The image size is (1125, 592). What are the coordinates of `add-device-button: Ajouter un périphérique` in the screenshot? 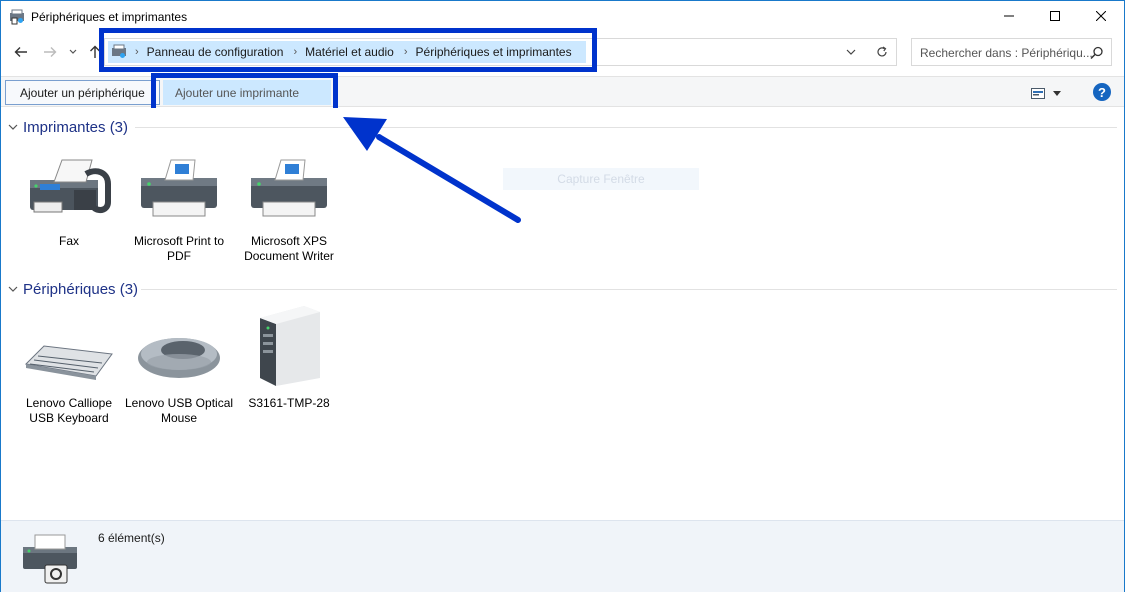 It's located at (82, 92).